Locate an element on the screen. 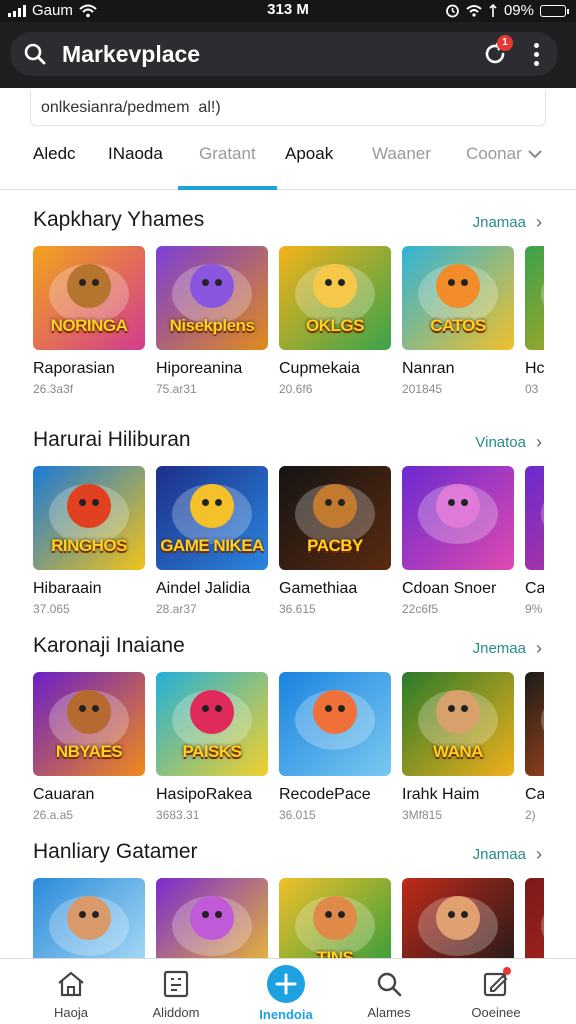 Image resolution: width=576 pixels, height=1024 pixels. game-thumbnail: RINGHOS is located at coordinates (89, 518).